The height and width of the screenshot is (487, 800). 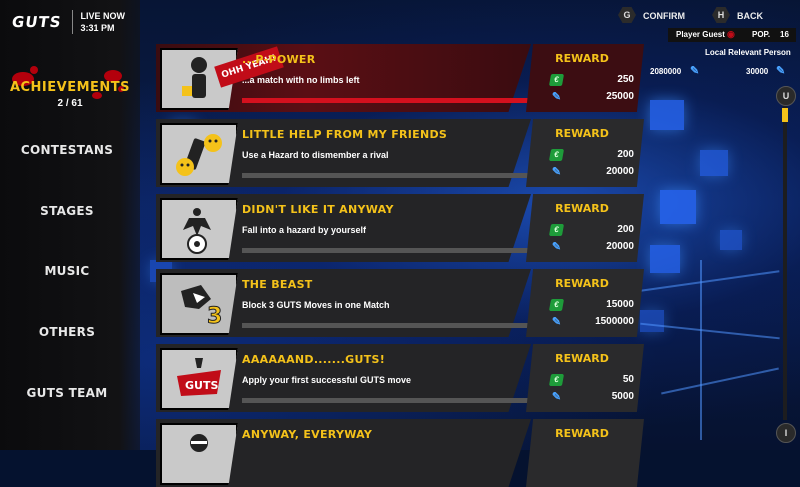 What do you see at coordinates (214, 316) in the screenshot?
I see `svg-text: 3` at bounding box center [214, 316].